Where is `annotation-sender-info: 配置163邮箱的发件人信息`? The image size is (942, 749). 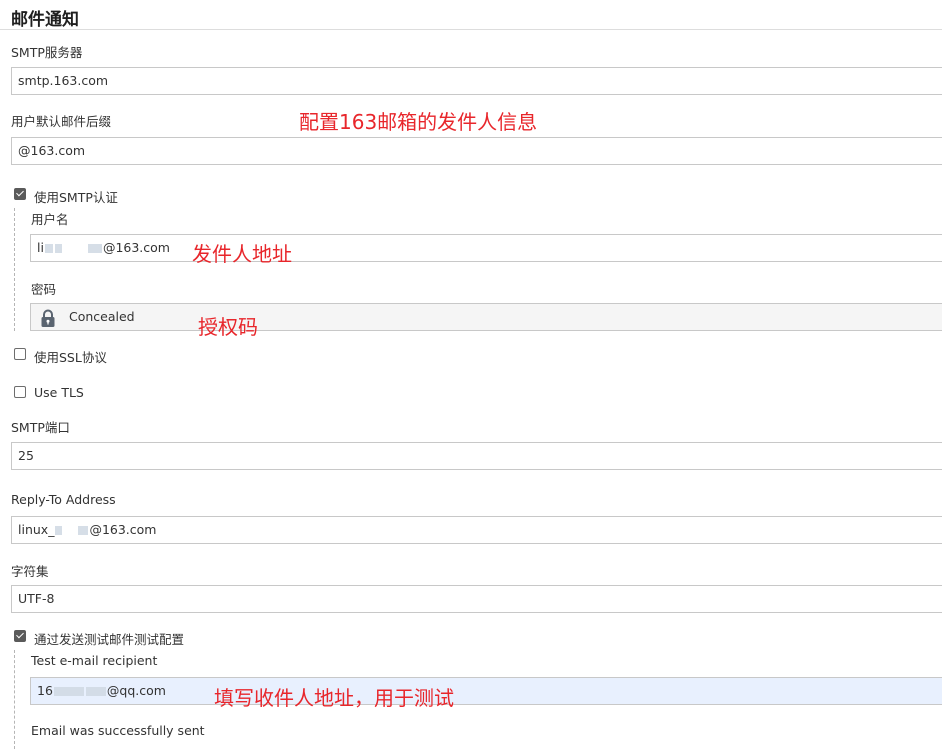
annotation-sender-info: 配置163邮箱的发件人信息 is located at coordinates (418, 122).